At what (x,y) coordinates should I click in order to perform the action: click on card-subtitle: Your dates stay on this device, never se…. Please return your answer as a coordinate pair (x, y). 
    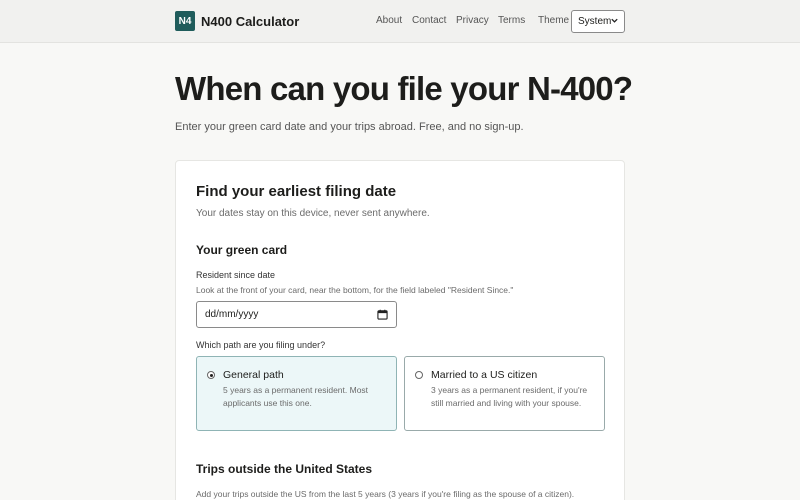
    Looking at the image, I should click on (313, 213).